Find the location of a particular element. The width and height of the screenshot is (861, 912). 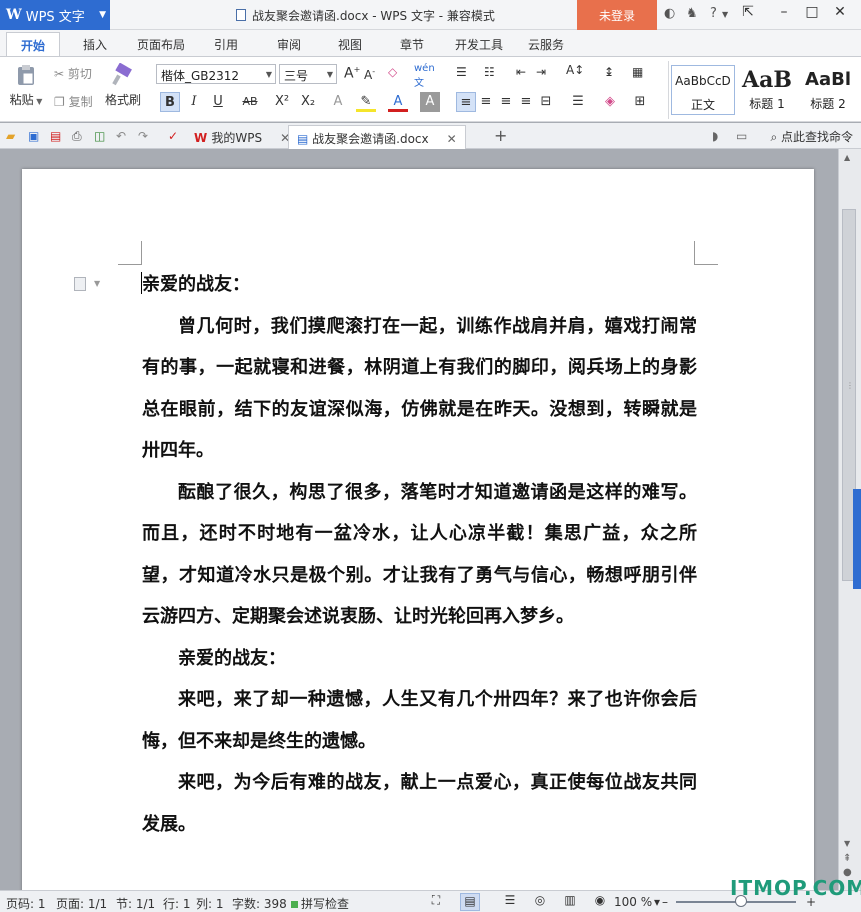

tab-chapter: 章节 is located at coordinates (412, 44).